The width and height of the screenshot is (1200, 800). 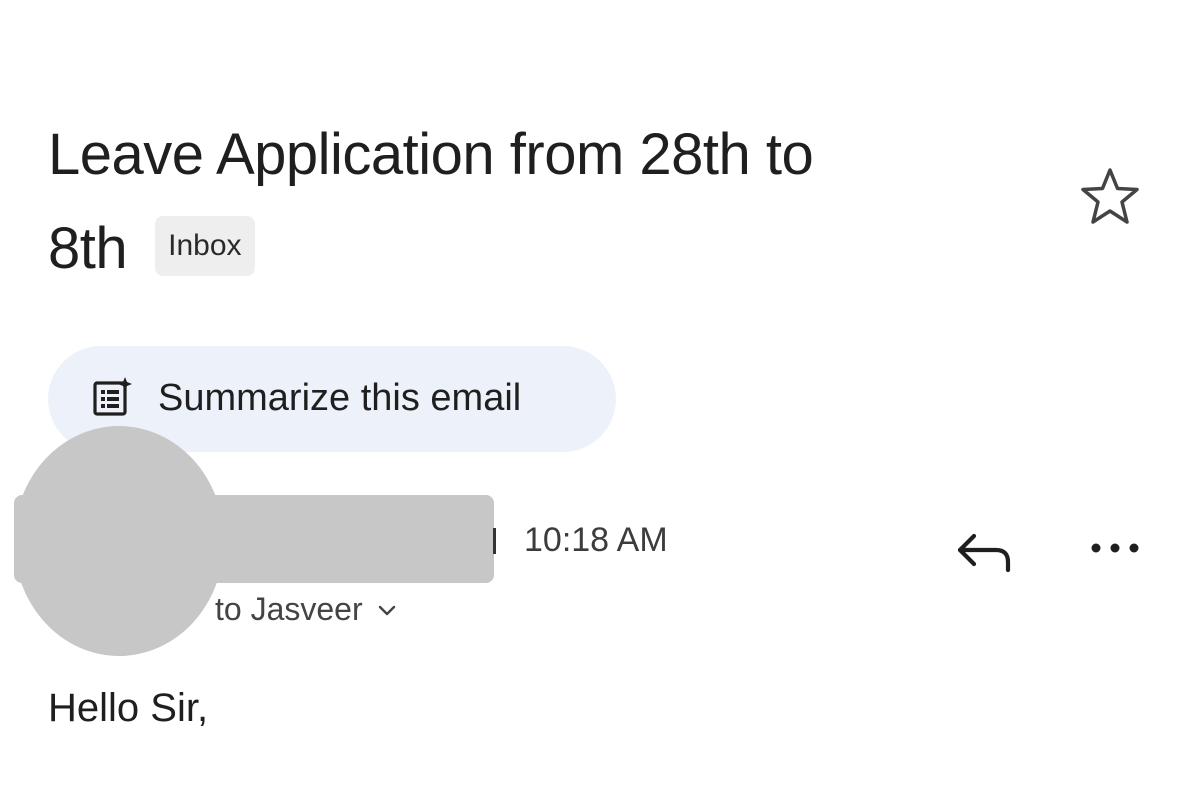 I want to click on summarize-sparkle-icon, so click(x=112, y=396).